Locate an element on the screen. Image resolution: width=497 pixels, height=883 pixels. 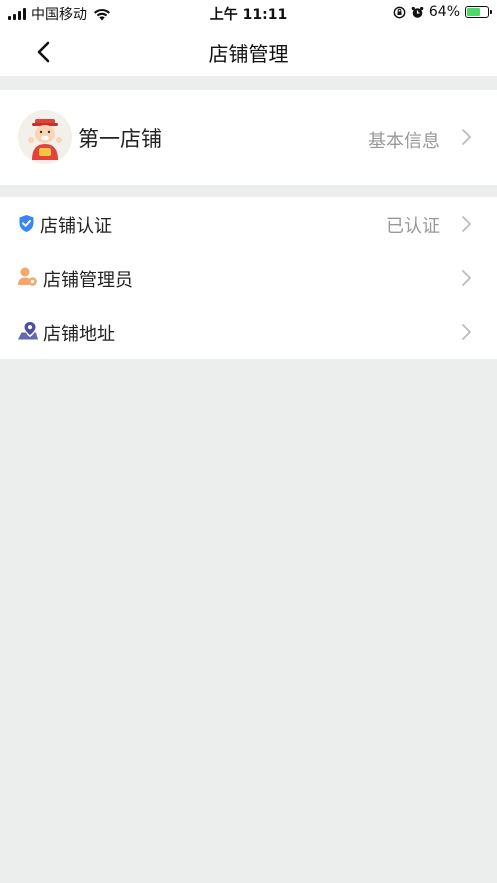
fortune-god-avatar-icon is located at coordinates (45, 137).